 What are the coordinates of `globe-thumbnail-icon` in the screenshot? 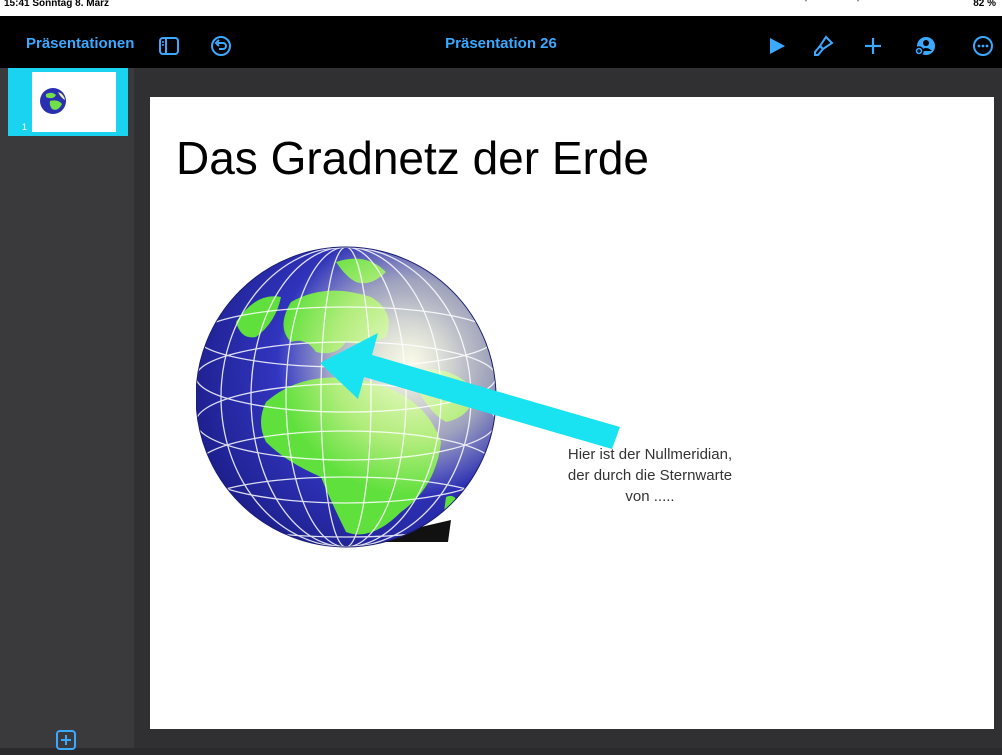 It's located at (53, 101).